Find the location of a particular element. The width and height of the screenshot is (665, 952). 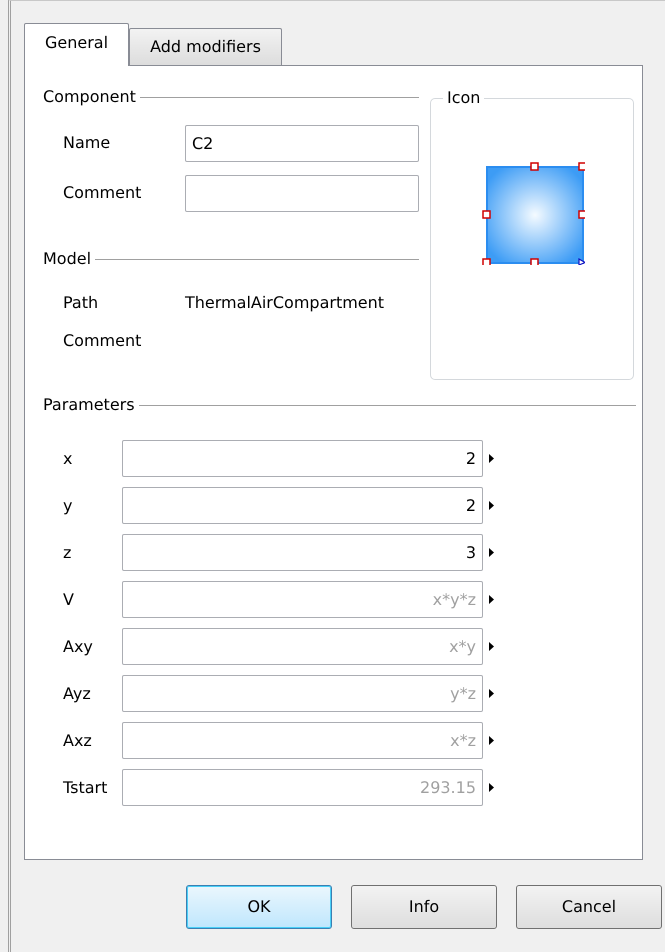

parameter-label: Ayz is located at coordinates (77, 693).